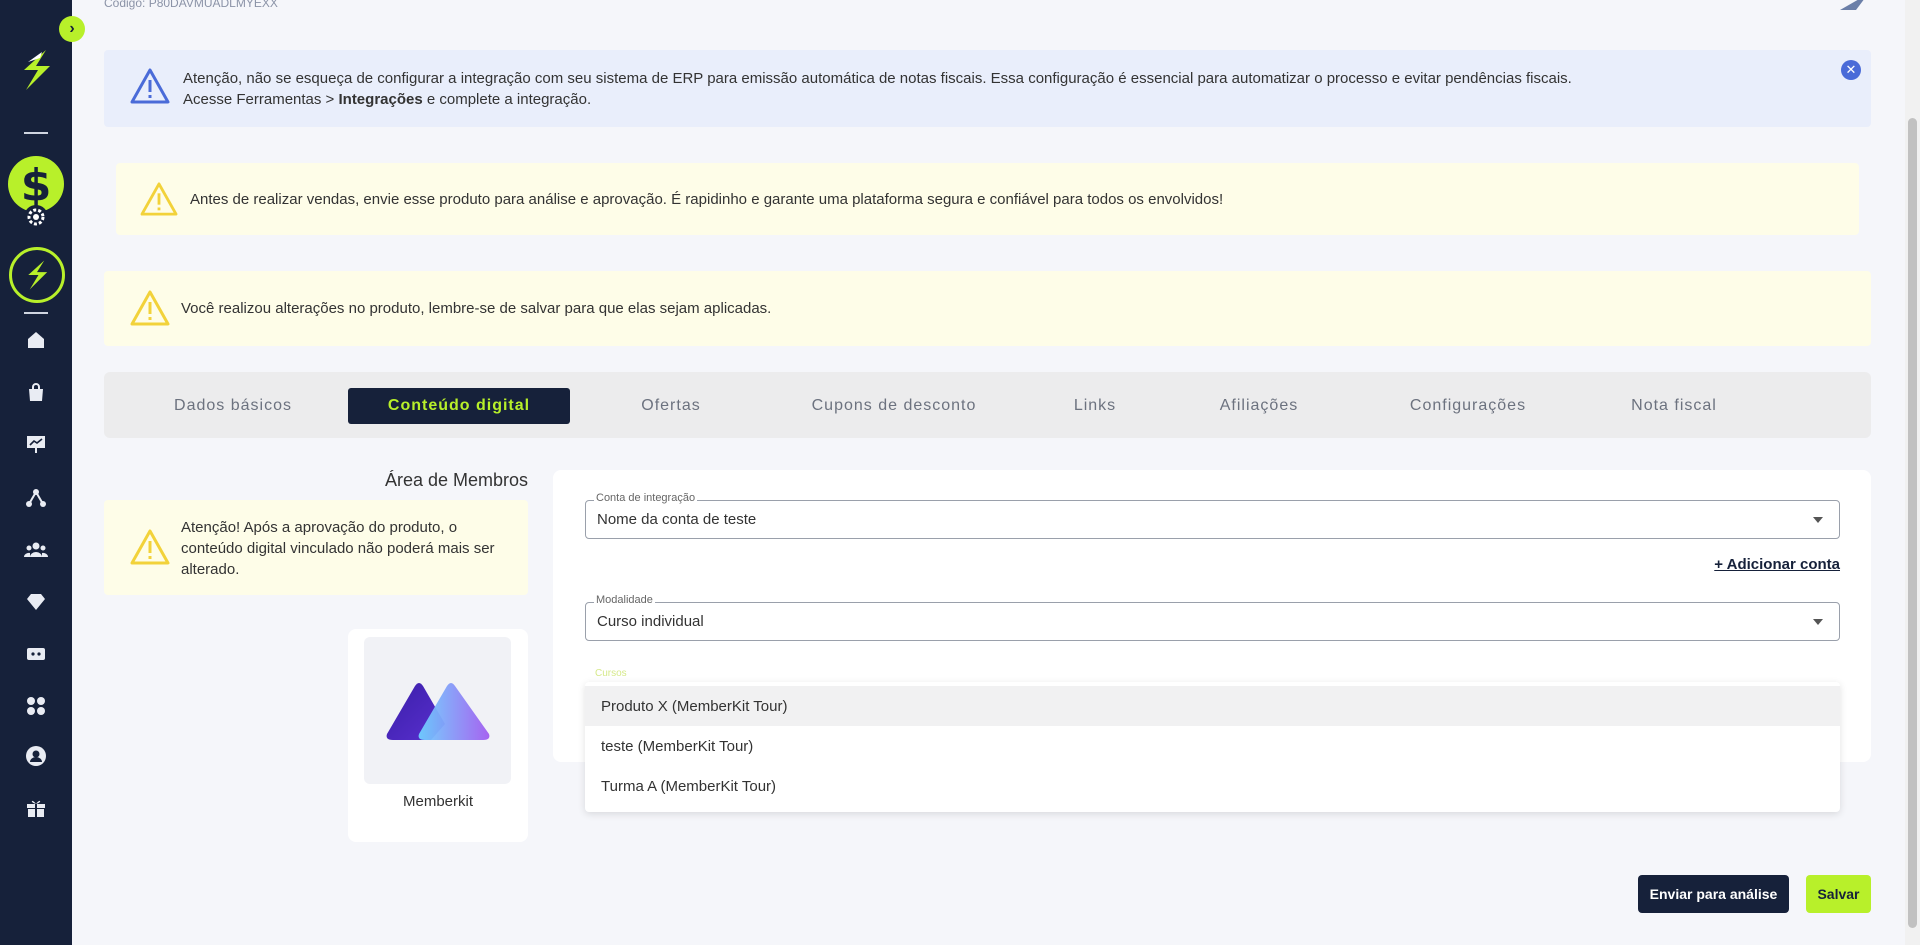 The height and width of the screenshot is (945, 1920). Describe the element at coordinates (1854, 5) in the screenshot. I see `corner-arrow-icon` at that location.